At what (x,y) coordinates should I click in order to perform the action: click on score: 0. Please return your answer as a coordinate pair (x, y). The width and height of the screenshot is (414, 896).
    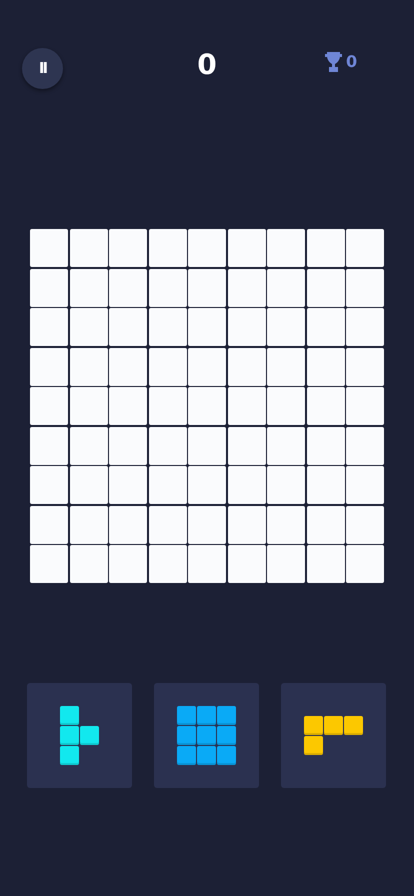
    Looking at the image, I should click on (207, 65).